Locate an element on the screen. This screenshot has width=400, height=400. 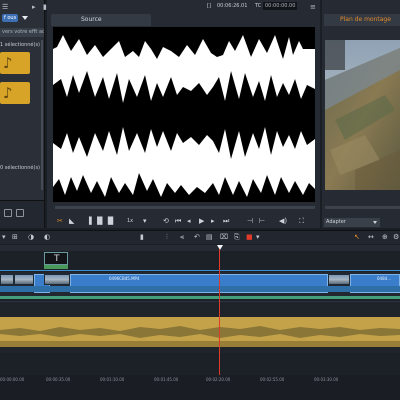
library-search-input: vers votre efft actu is located at coordinates (22, 32).